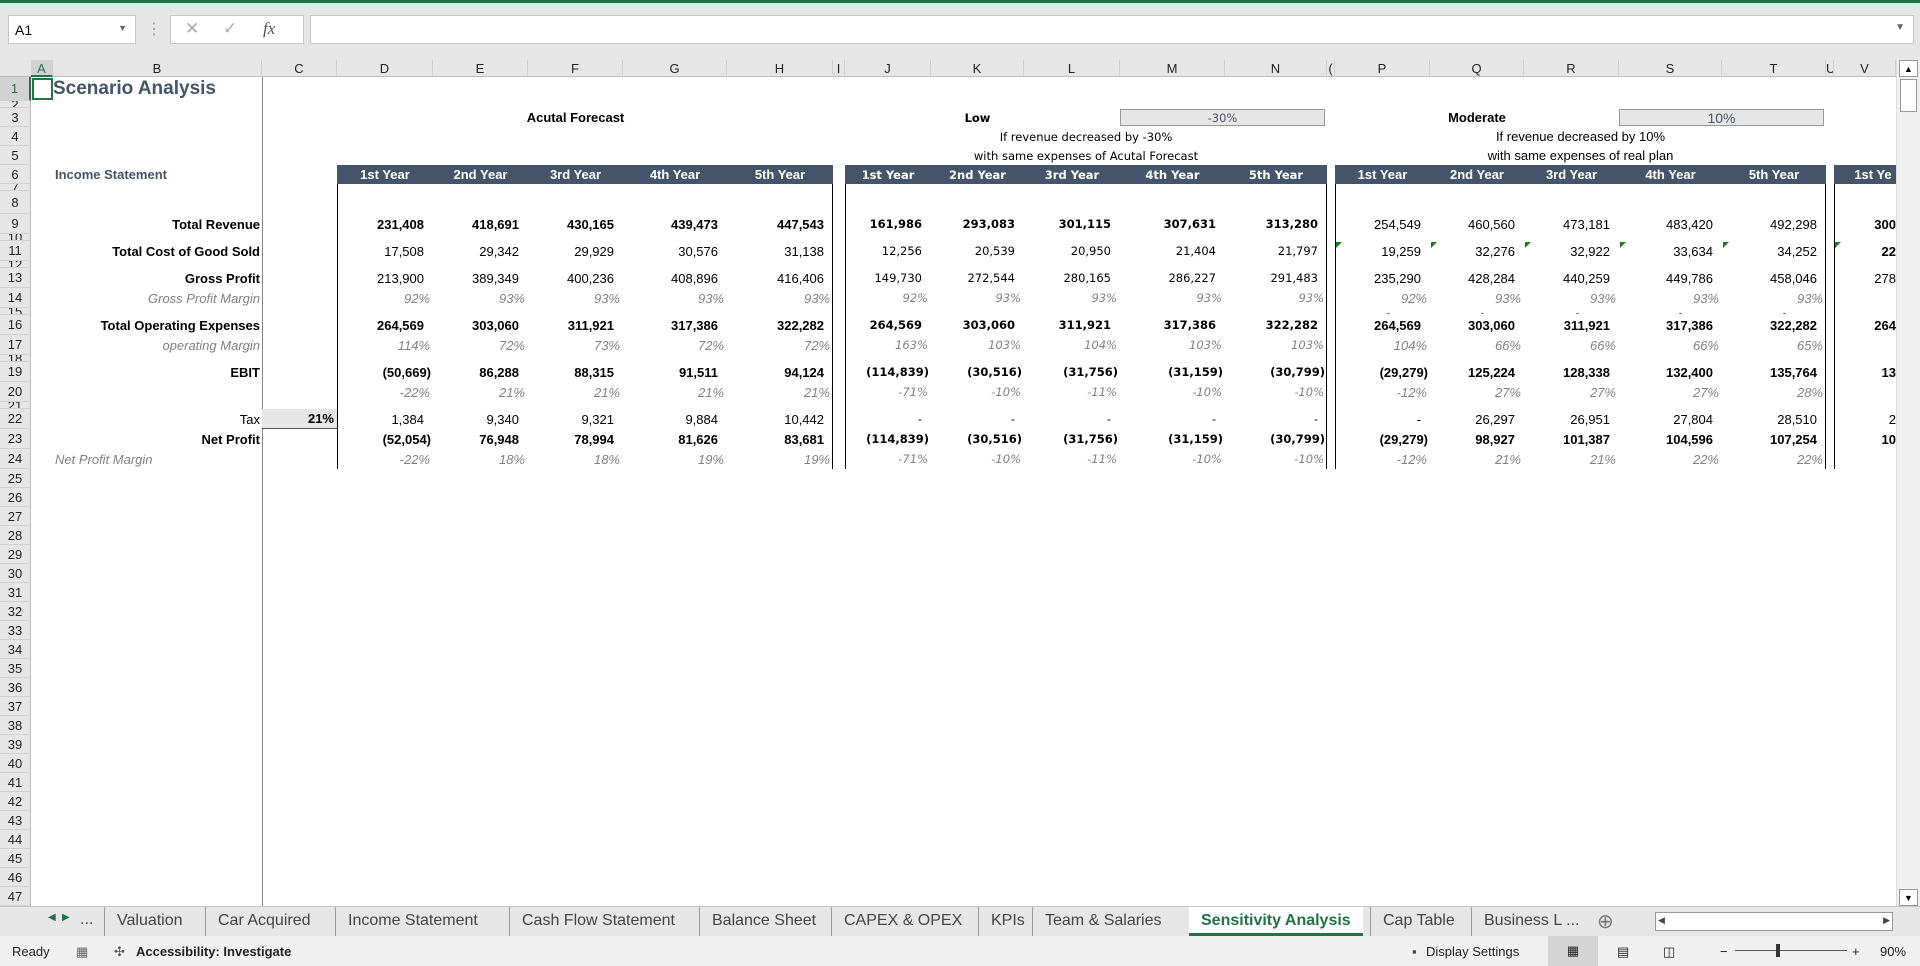  I want to click on row-header-26: 26, so click(15, 497).